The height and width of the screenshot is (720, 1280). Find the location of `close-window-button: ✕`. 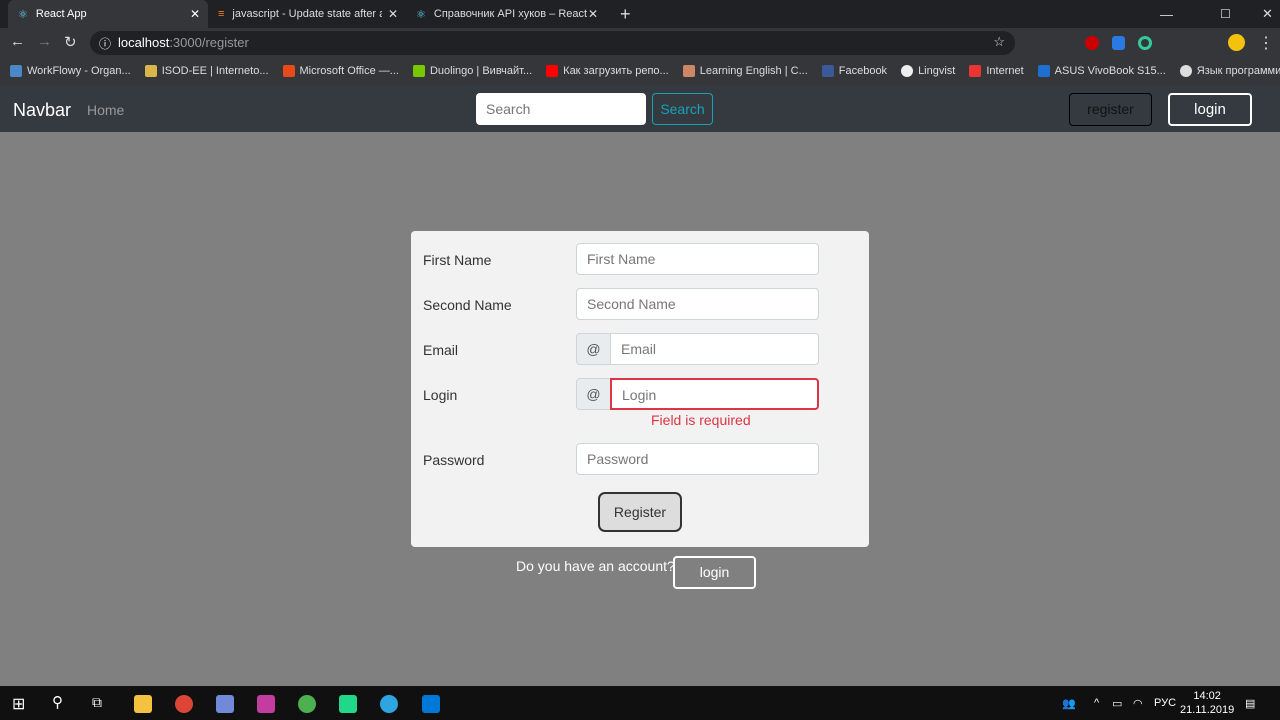

close-window-button: ✕ is located at coordinates (1266, 14).